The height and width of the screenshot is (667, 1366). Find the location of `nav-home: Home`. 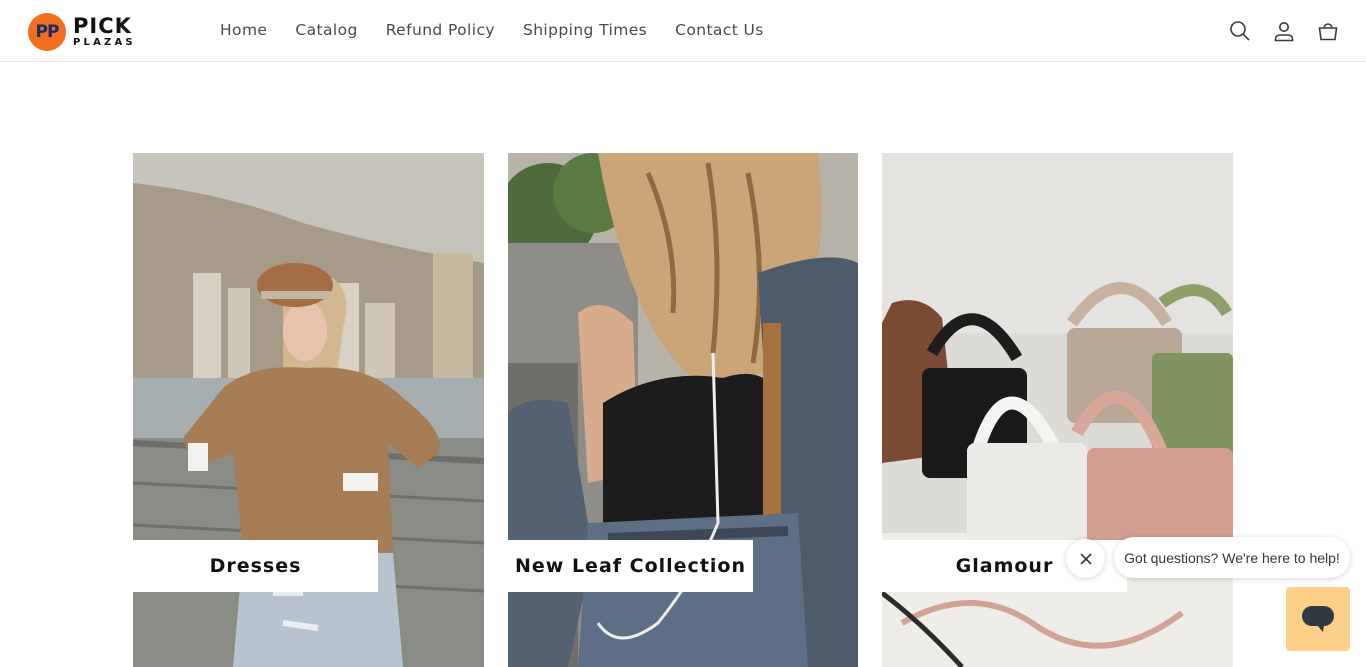

nav-home: Home is located at coordinates (243, 30).